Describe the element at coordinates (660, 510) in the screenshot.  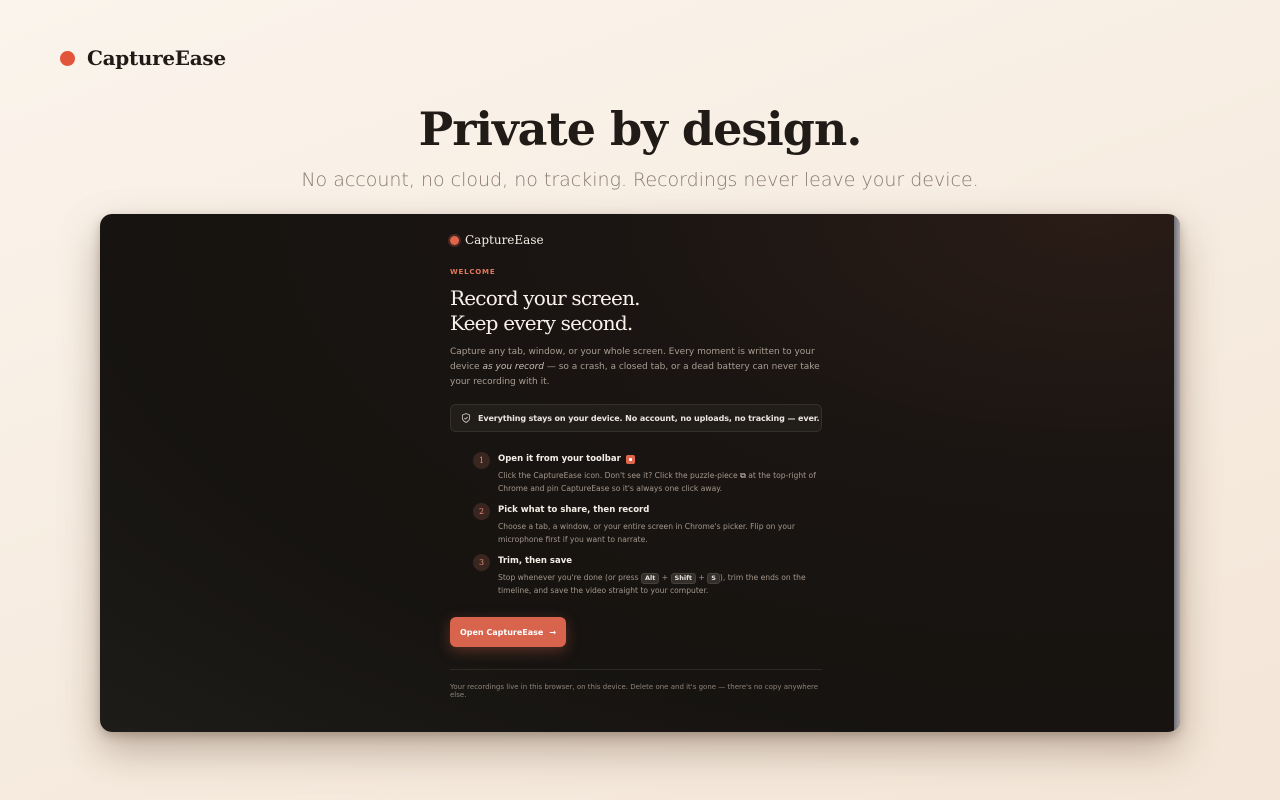
I see `step-title: Pick what to share, then record` at that location.